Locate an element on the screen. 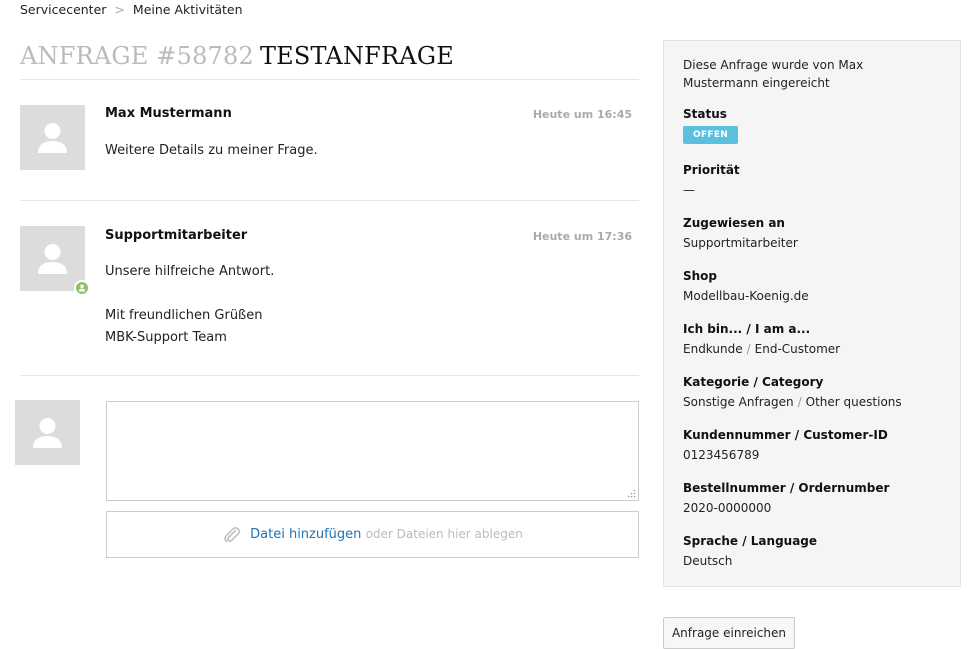 This screenshot has width=980, height=649. drop-hint: oder Dateien hier ablegen is located at coordinates (444, 534).